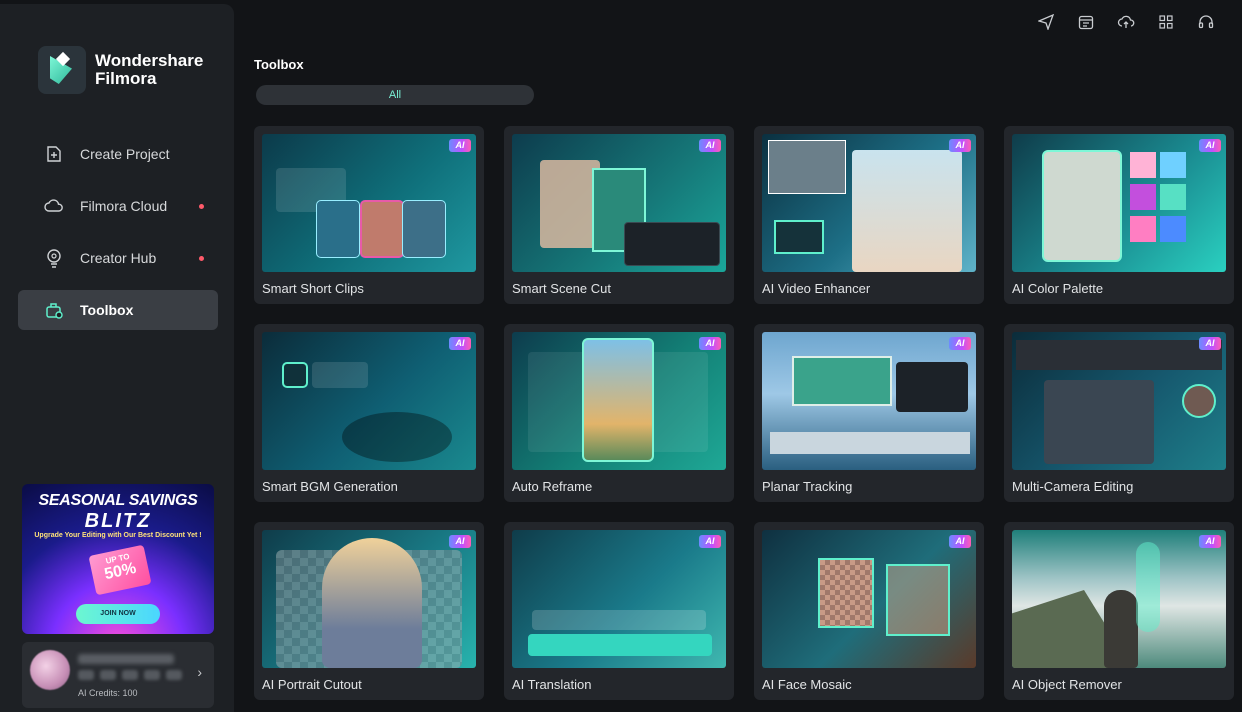  I want to click on headset-icon, so click(1206, 22).